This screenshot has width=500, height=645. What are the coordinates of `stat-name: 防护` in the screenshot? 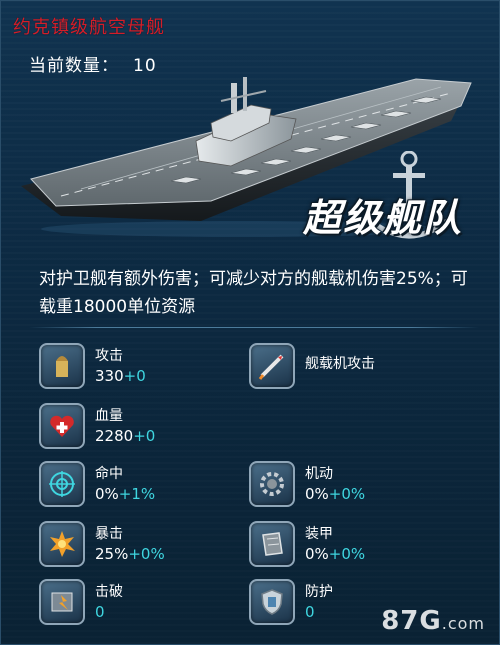 It's located at (319, 592).